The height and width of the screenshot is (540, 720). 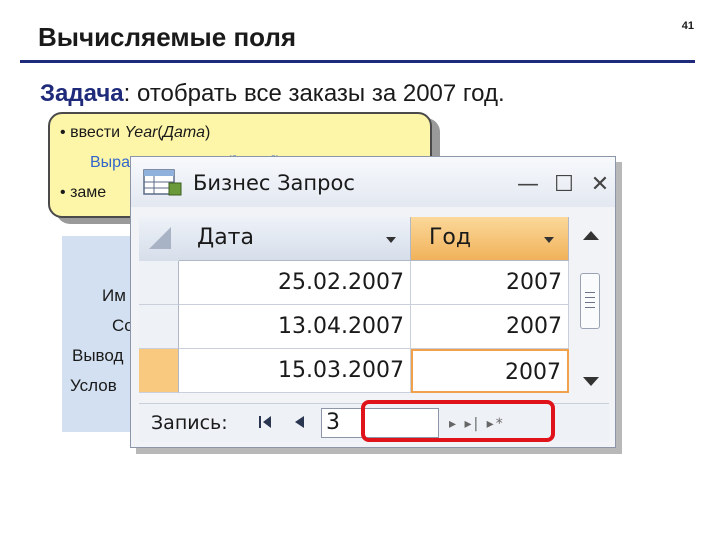 I want to click on cell-date: 15.03.2007, so click(x=295, y=371).